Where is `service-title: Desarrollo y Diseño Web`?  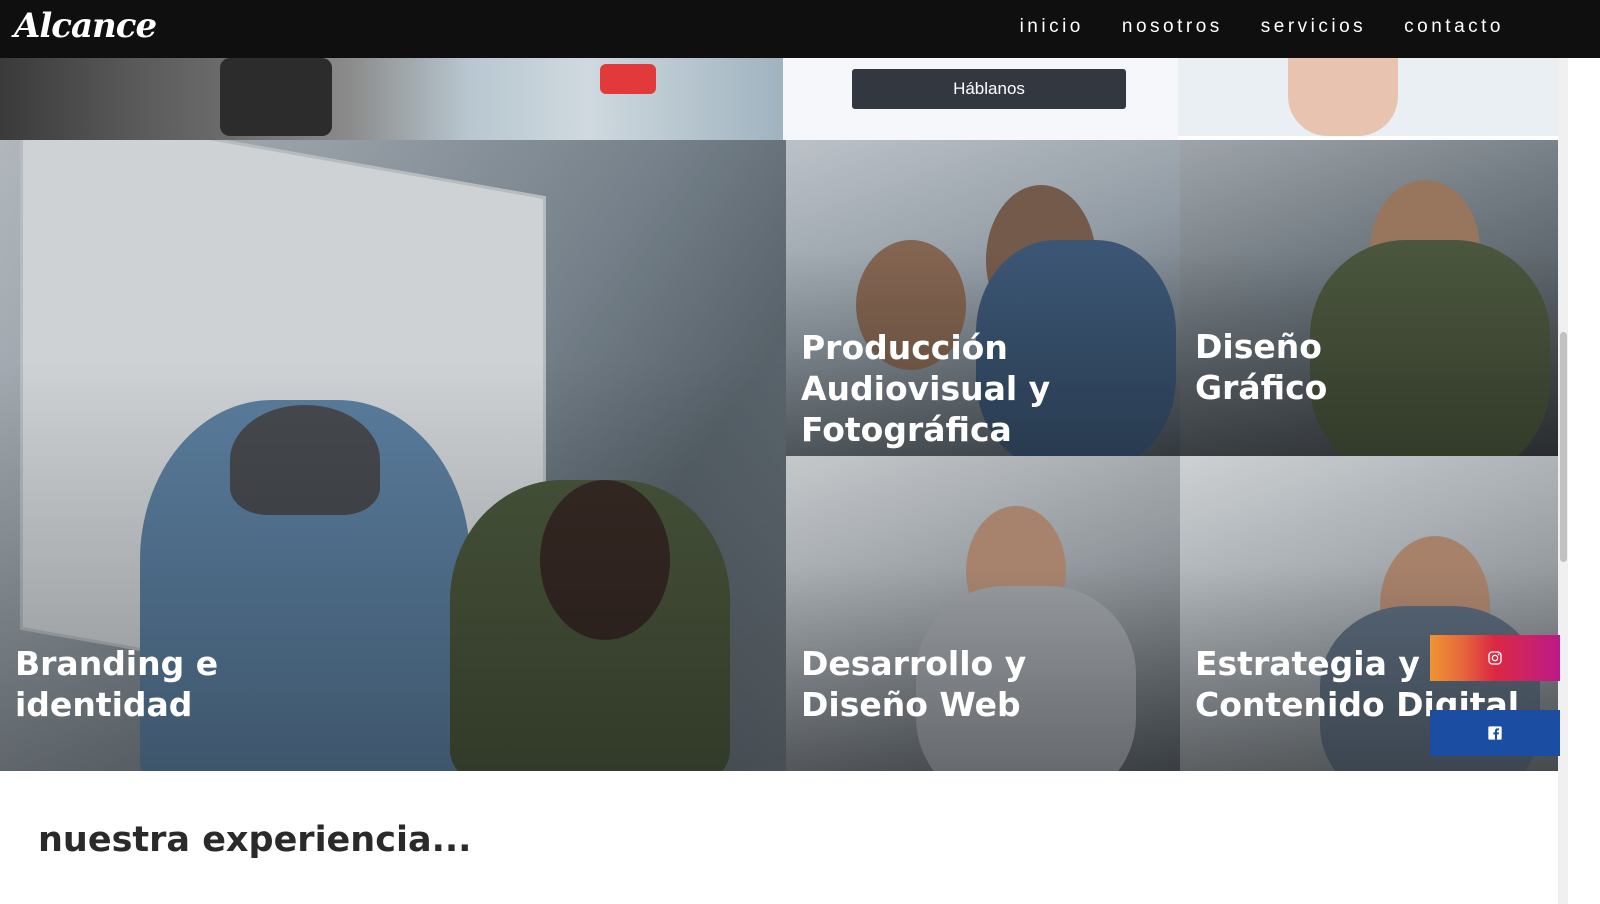
service-title: Desarrollo y Diseño Web is located at coordinates (914, 684).